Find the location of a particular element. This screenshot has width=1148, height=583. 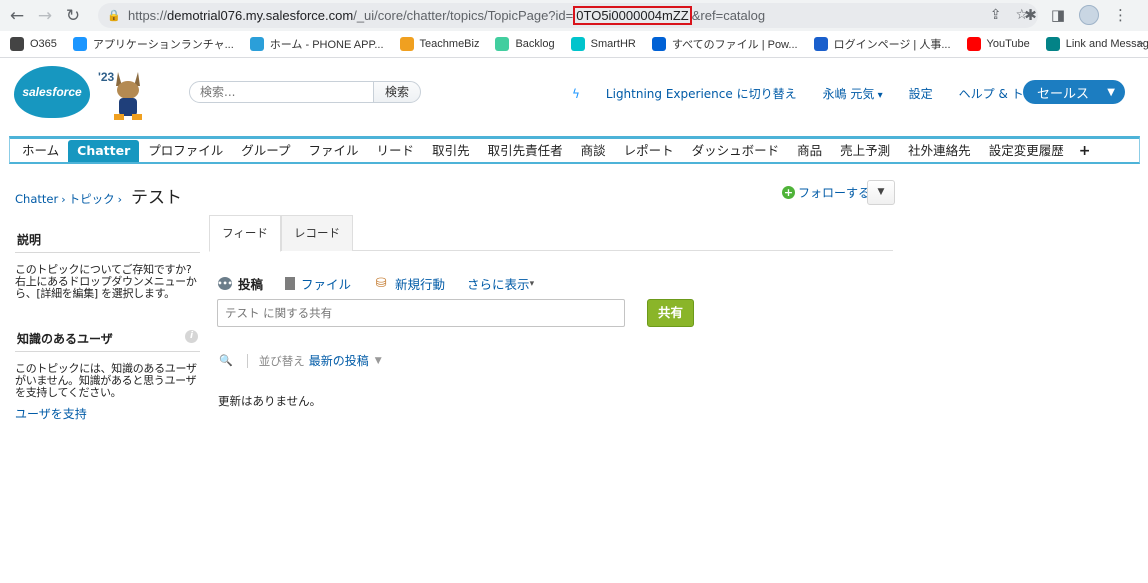

tab-item: ファイル is located at coordinates (334, 151).